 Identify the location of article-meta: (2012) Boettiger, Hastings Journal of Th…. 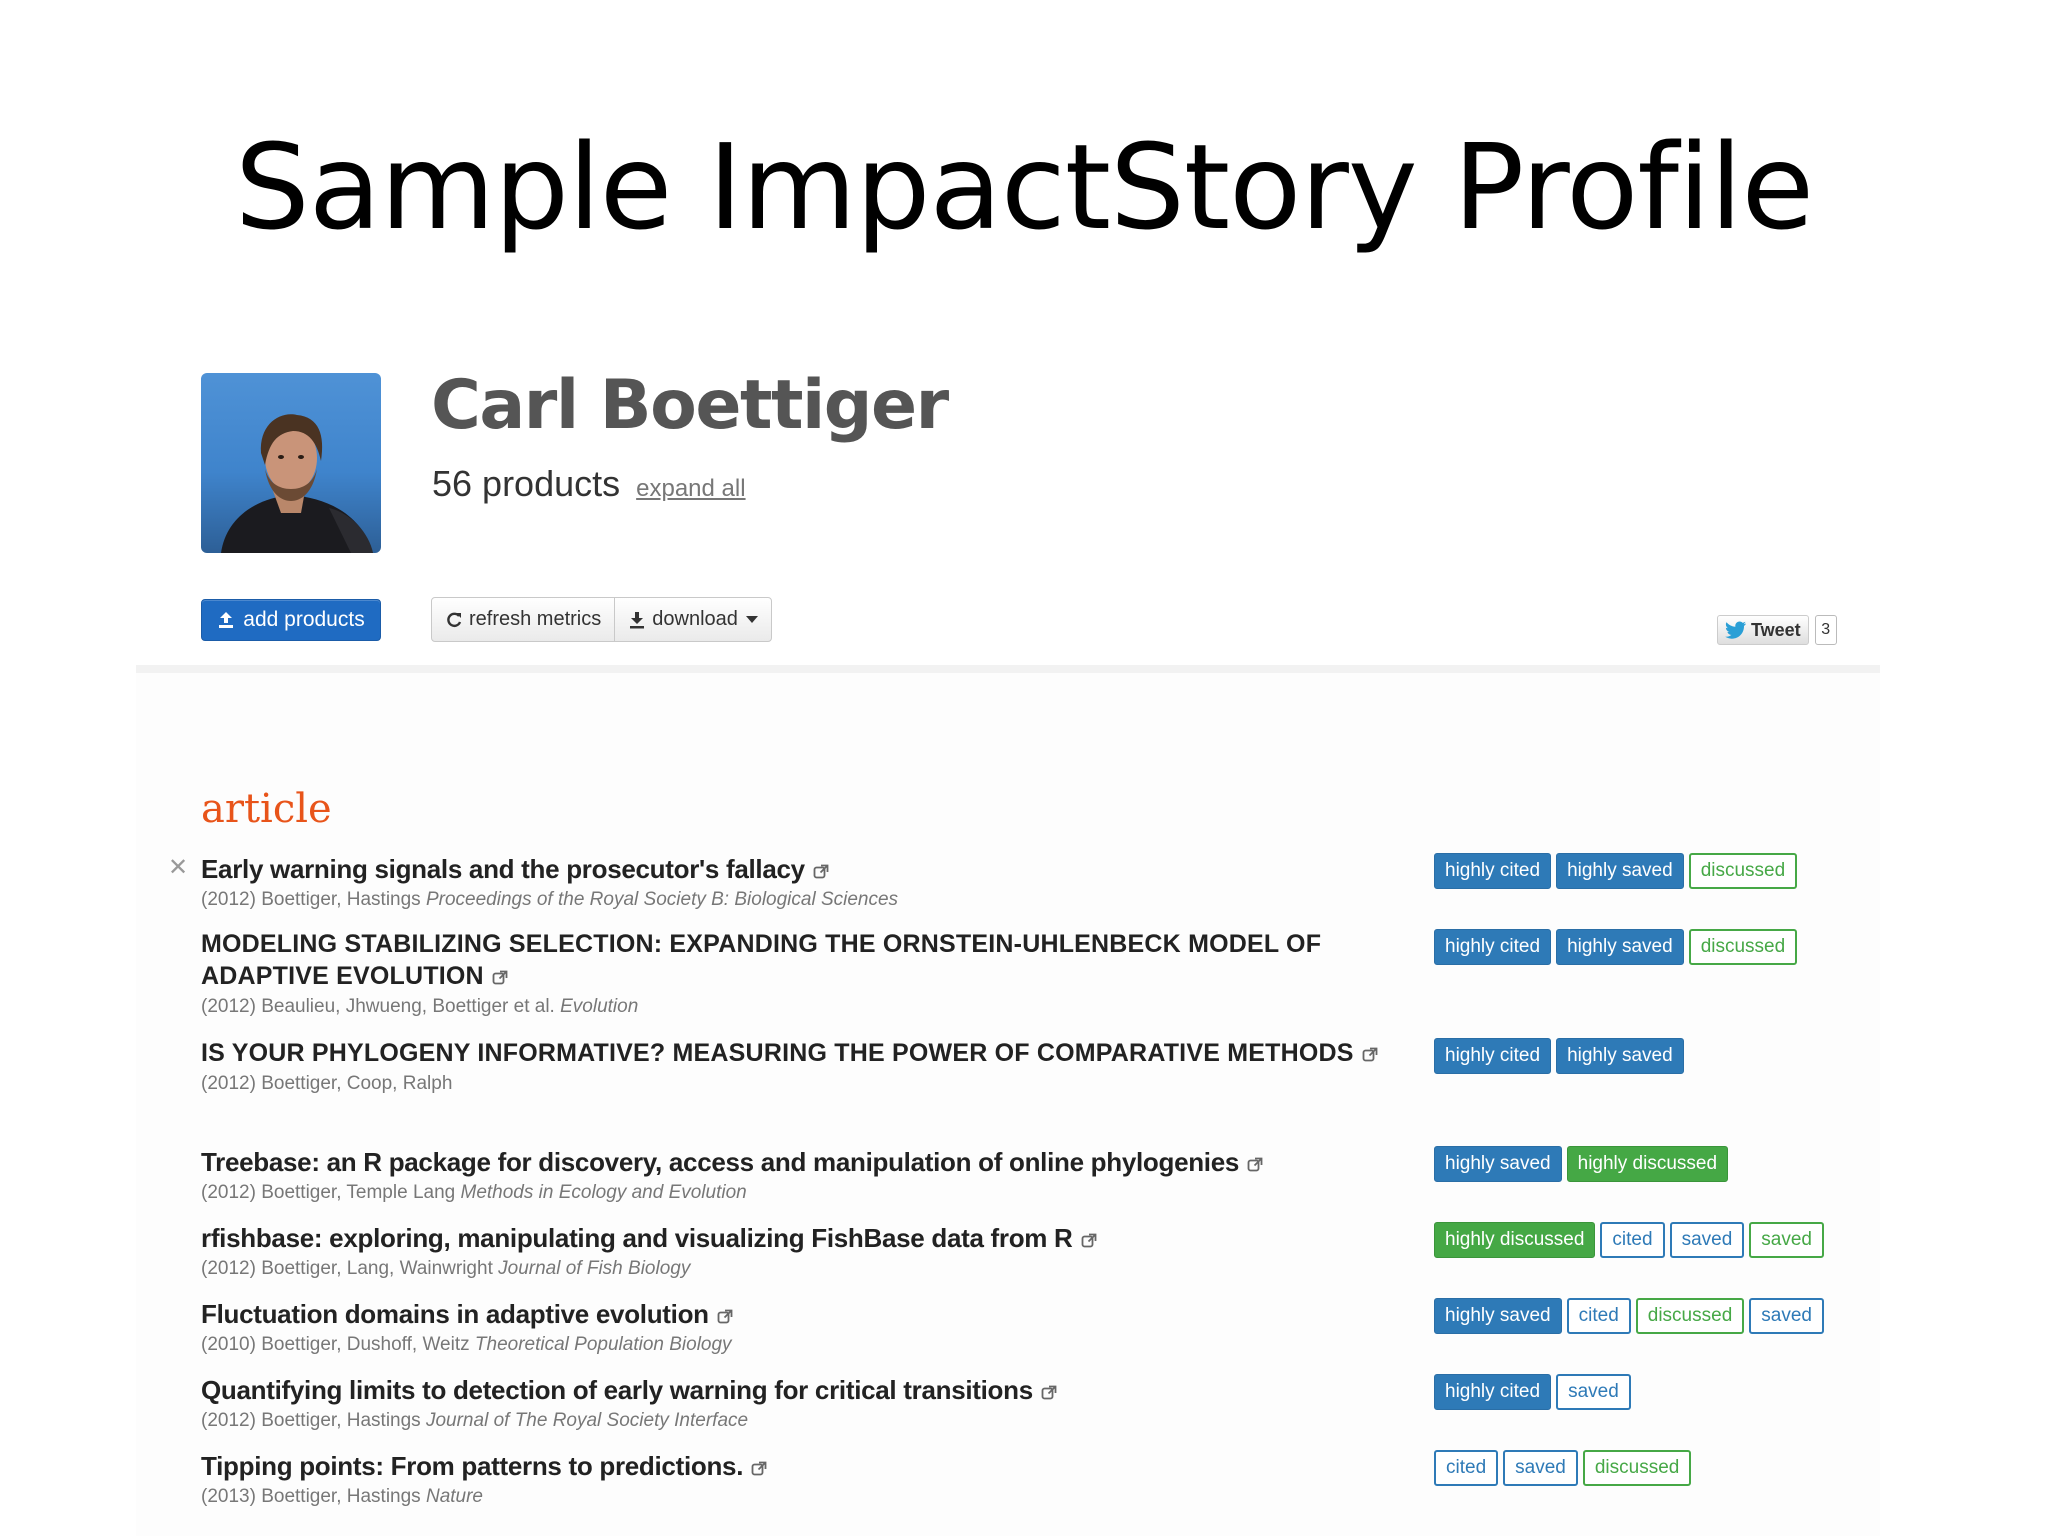
(801, 1421).